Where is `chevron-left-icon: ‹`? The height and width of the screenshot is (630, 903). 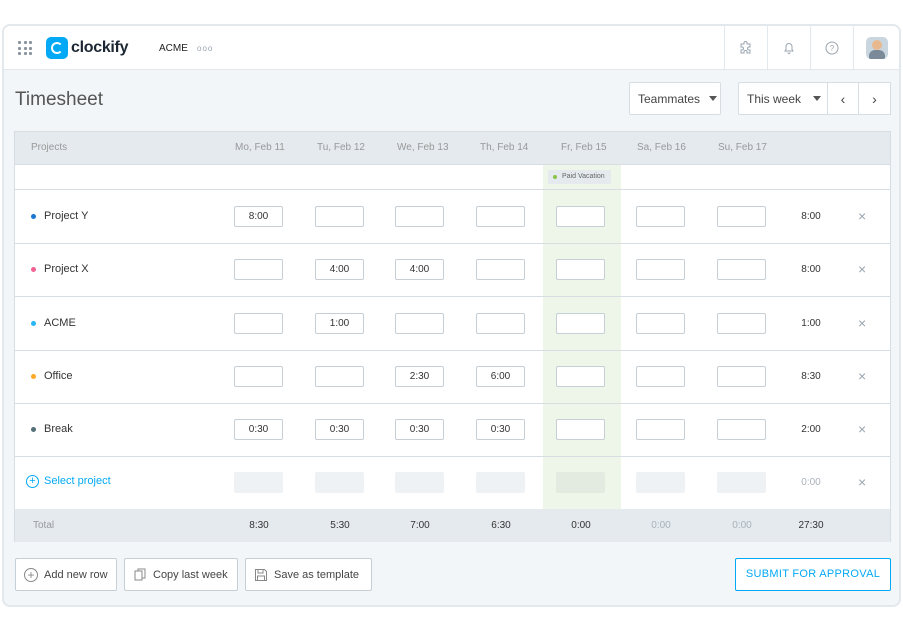
chevron-left-icon: ‹ is located at coordinates (843, 98).